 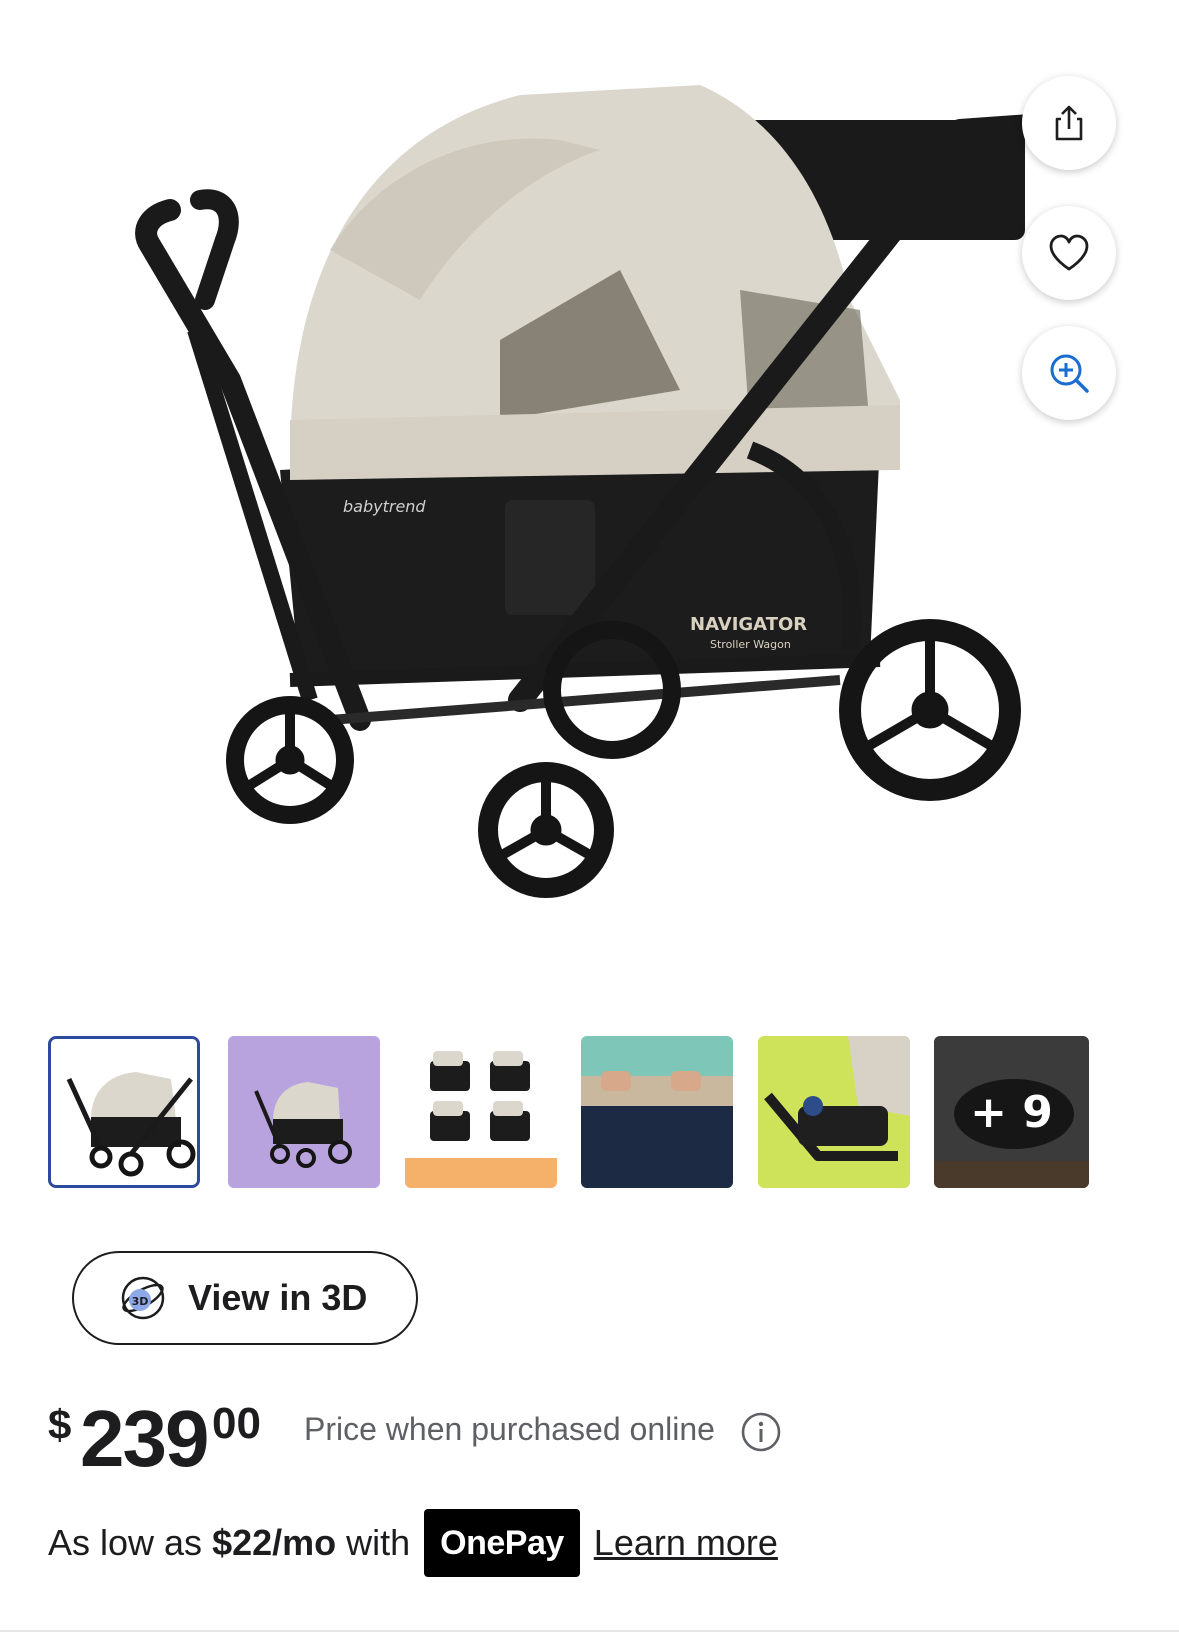 What do you see at coordinates (384, 506) in the screenshot?
I see `brand-lettering: babytrend` at bounding box center [384, 506].